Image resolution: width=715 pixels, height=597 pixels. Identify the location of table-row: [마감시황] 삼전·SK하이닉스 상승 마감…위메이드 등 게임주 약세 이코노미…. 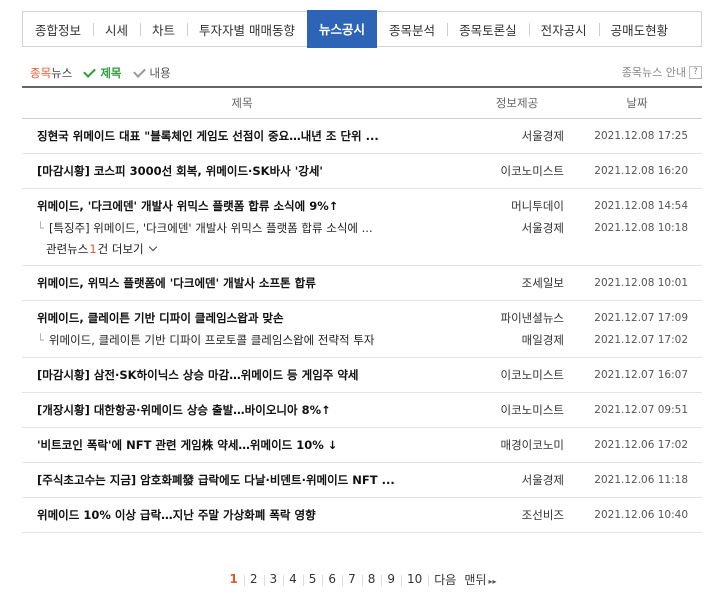
(362, 375).